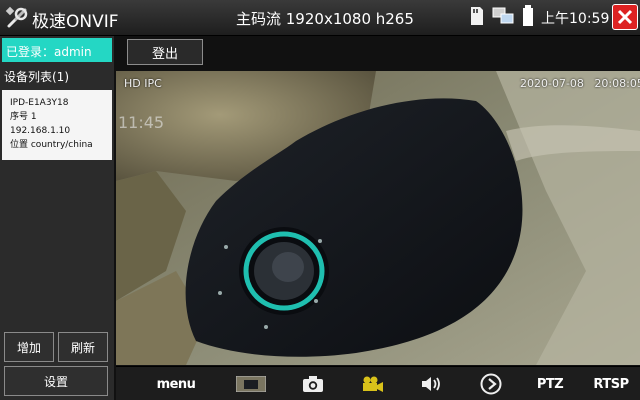 The image size is (640, 400). I want to click on tools-icon, so click(17, 18).